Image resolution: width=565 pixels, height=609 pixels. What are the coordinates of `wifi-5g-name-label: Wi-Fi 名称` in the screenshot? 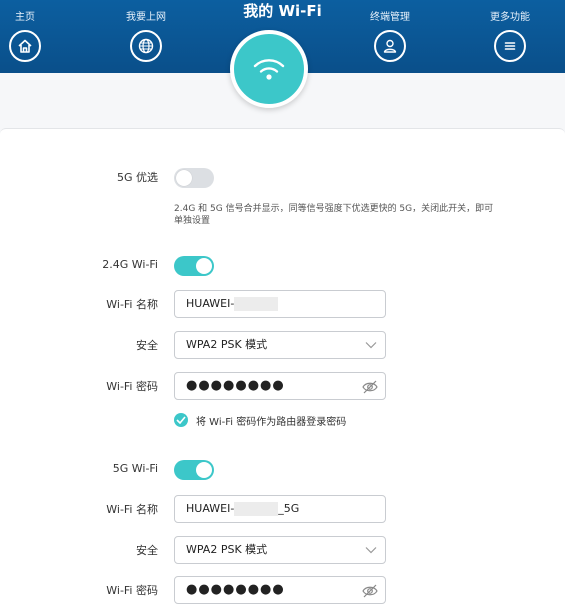 It's located at (132, 509).